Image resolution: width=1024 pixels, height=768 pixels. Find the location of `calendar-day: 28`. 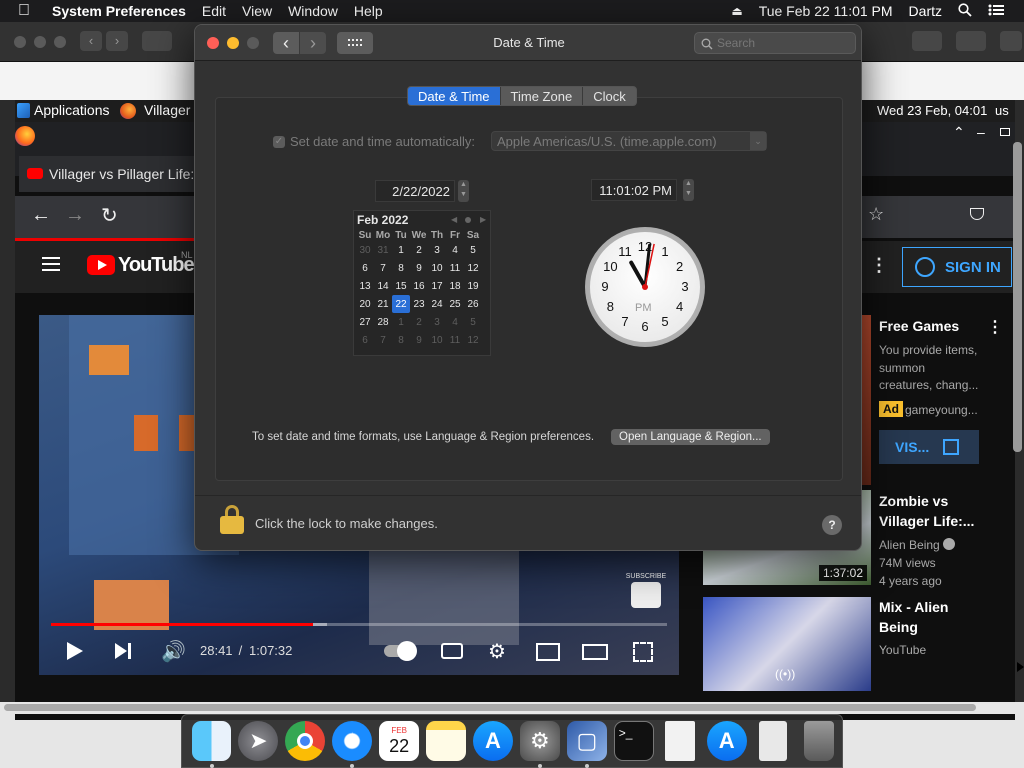

calendar-day: 28 is located at coordinates (383, 322).